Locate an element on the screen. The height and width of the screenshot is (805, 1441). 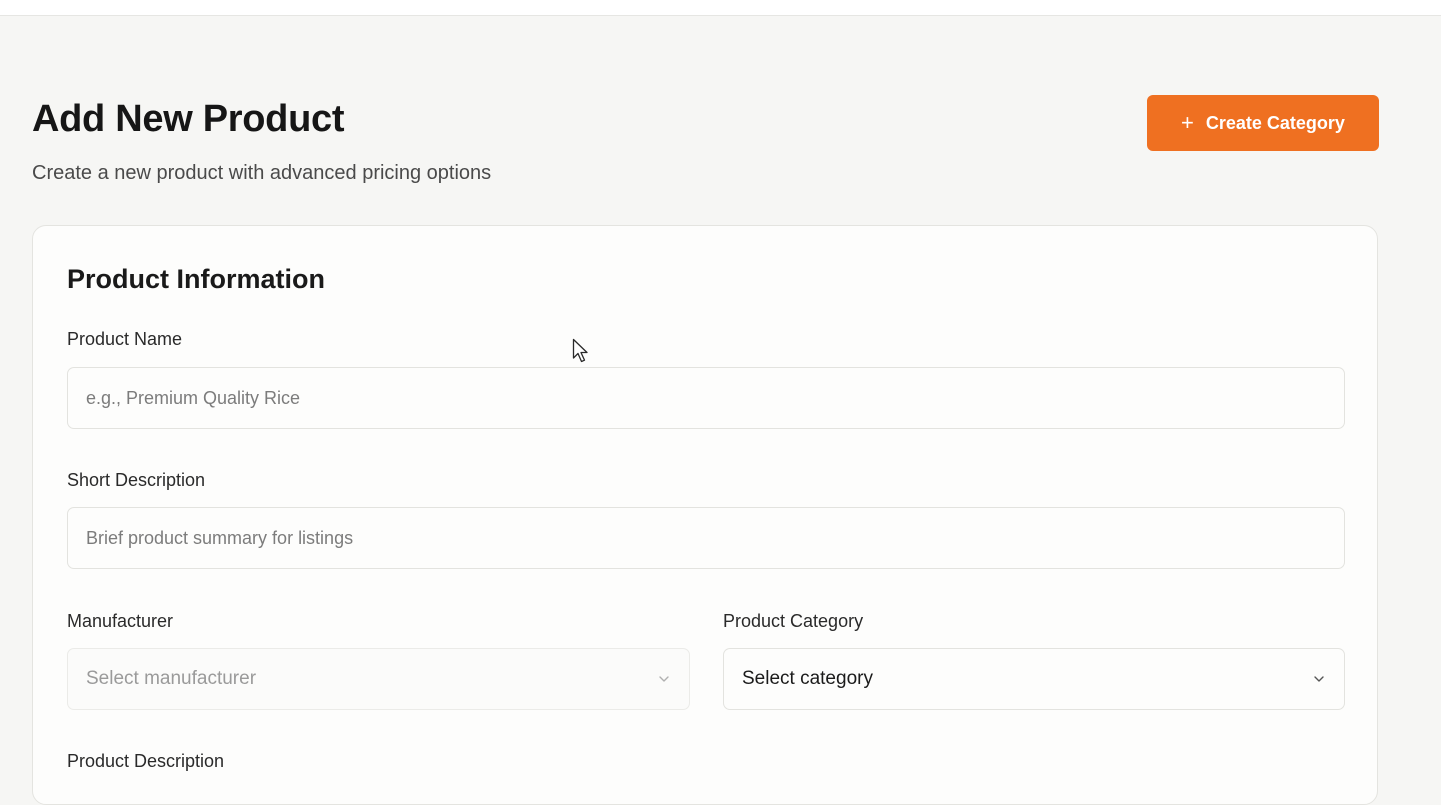
create-category-button: + Create Category is located at coordinates (1263, 123).